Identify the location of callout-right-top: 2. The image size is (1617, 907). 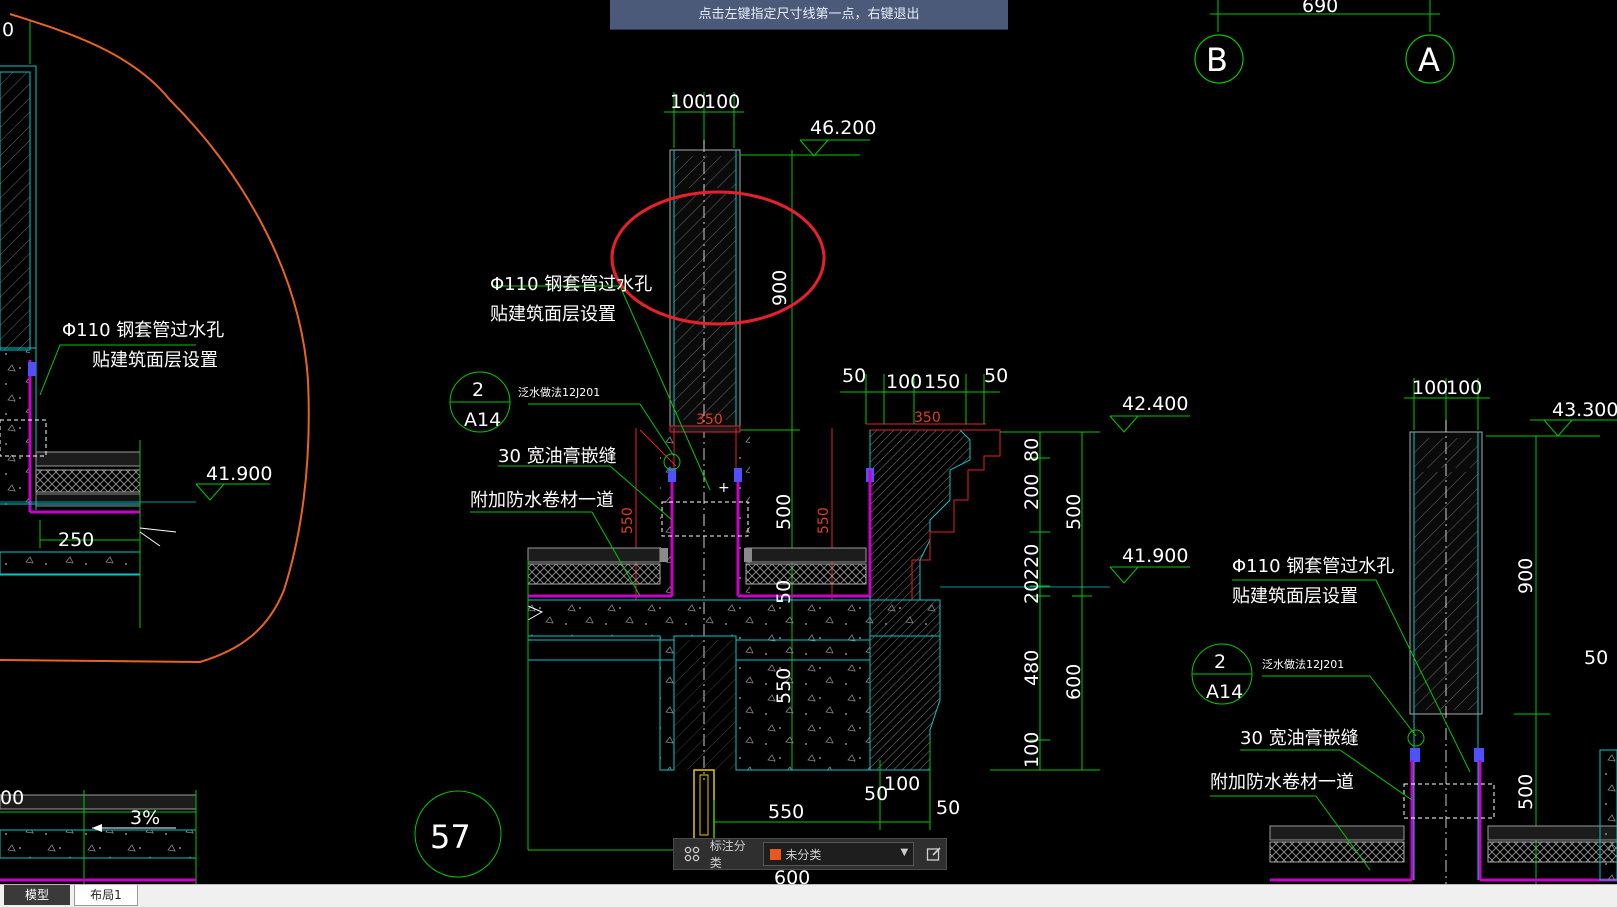
(1220, 662).